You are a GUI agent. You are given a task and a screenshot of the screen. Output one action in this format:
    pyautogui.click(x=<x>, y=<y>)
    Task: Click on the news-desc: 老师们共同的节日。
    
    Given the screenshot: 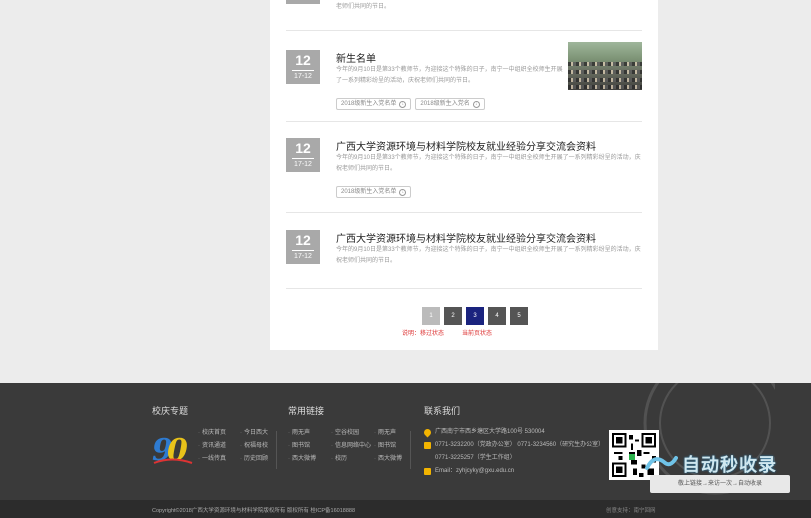 What is the action you would take?
    pyautogui.click(x=363, y=7)
    